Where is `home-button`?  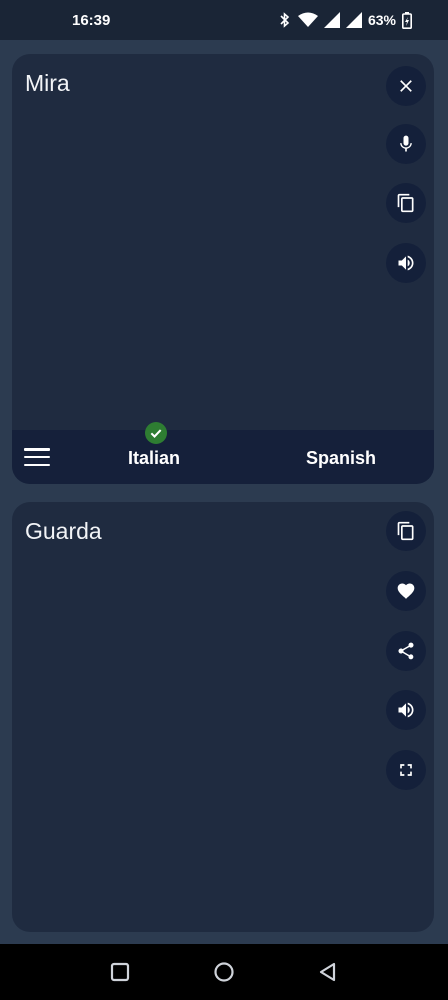 home-button is located at coordinates (224, 972).